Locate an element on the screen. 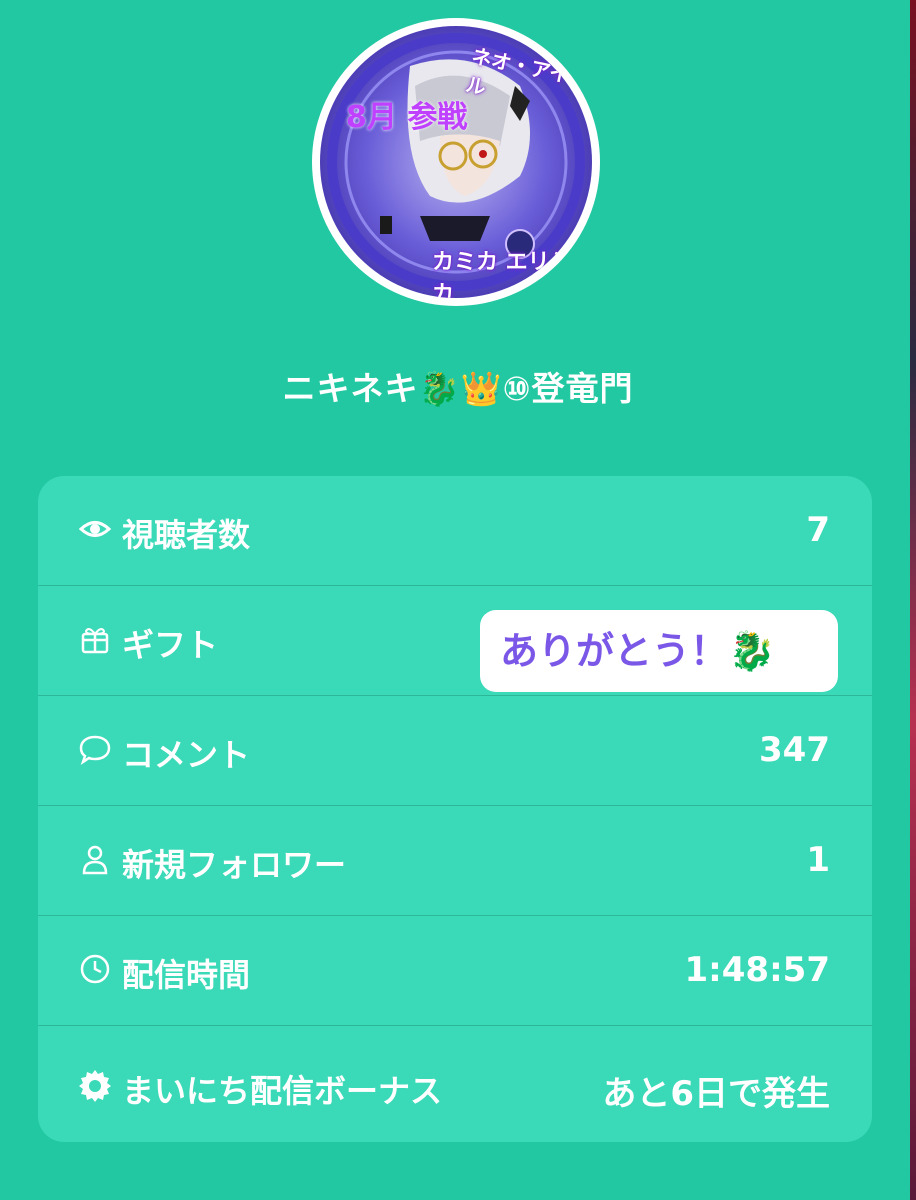 This screenshot has height=1200, width=916. avatar: ネオ・アイドル 8月 参戦 カミカ エリミカ is located at coordinates (456, 162).